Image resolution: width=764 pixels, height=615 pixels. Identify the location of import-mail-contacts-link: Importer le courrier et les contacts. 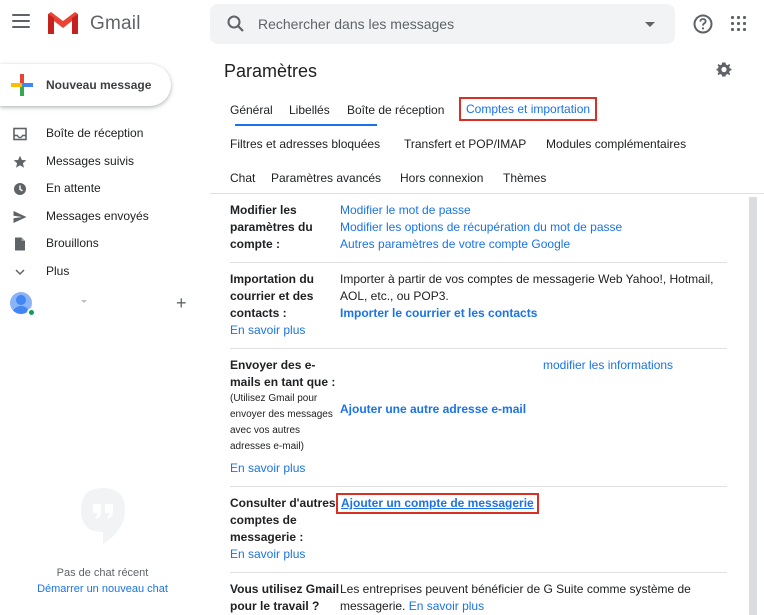
(438, 313).